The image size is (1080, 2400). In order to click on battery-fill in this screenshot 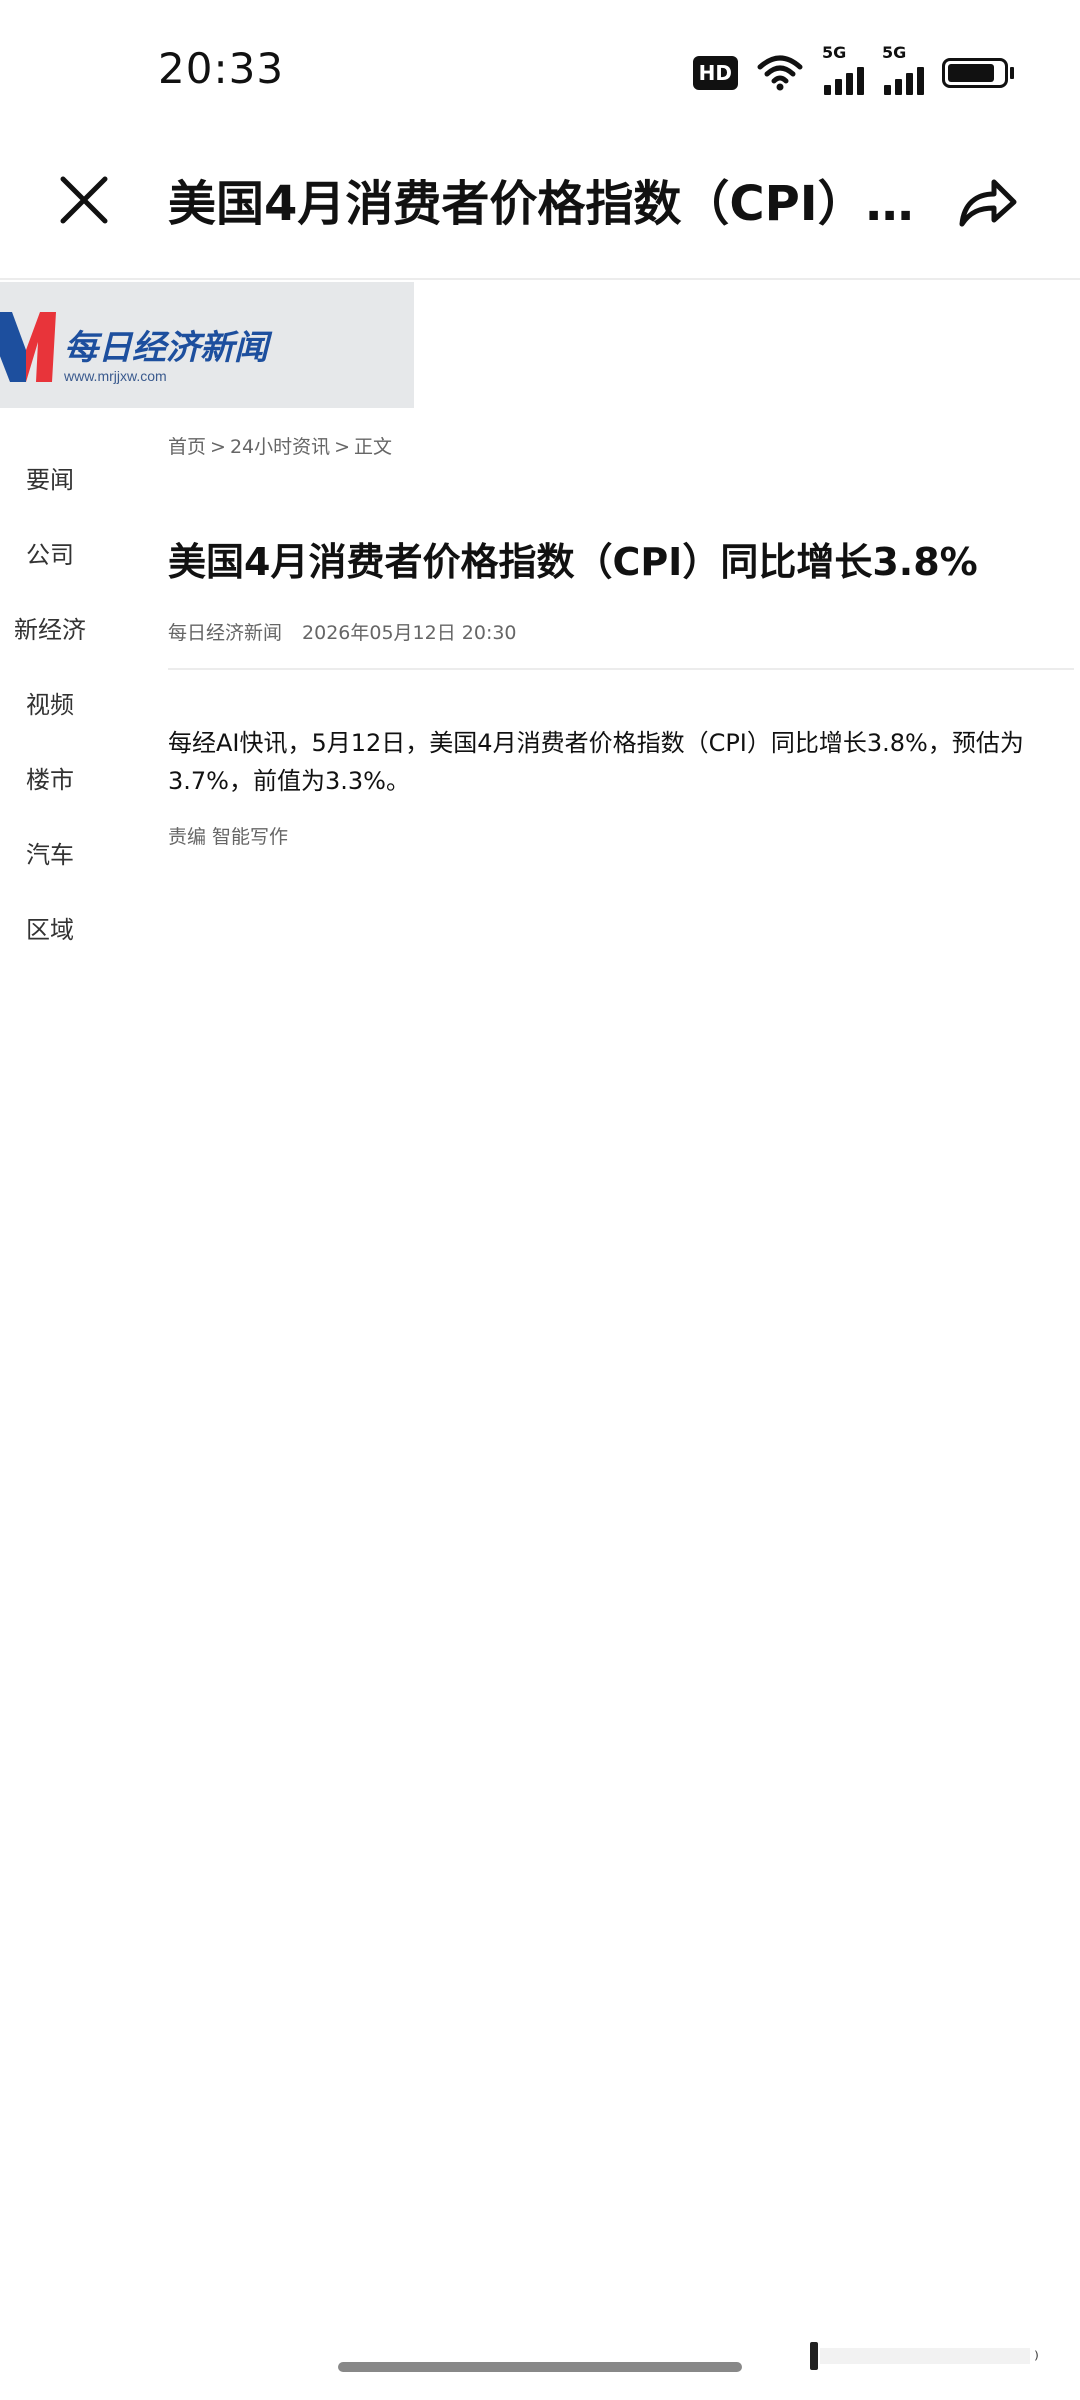, I will do `click(971, 73)`.